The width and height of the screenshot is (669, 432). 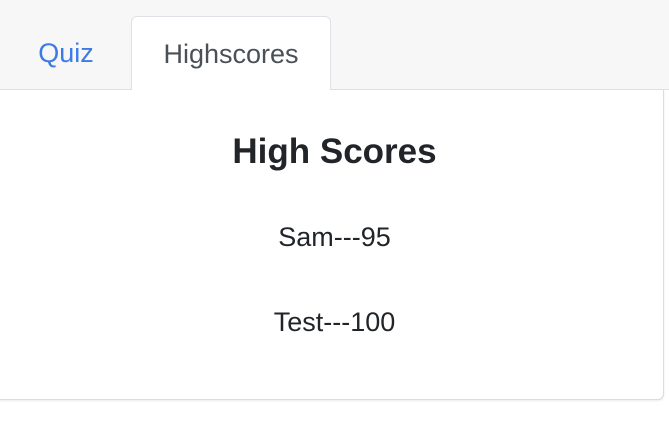 What do you see at coordinates (334, 237) in the screenshot?
I see `score-entry: Sam---95` at bounding box center [334, 237].